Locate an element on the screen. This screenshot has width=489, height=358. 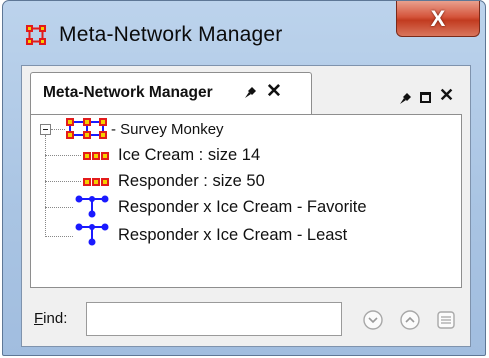
window-title: Meta-Network Manager is located at coordinates (171, 34).